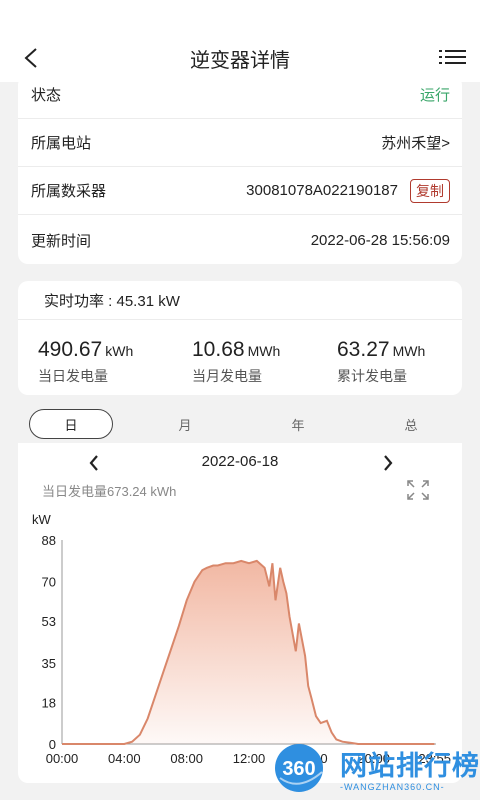 This screenshot has width=480, height=800. What do you see at coordinates (112, 301) in the screenshot?
I see `realtime-power: 实时功率 : 45.31 kW` at bounding box center [112, 301].